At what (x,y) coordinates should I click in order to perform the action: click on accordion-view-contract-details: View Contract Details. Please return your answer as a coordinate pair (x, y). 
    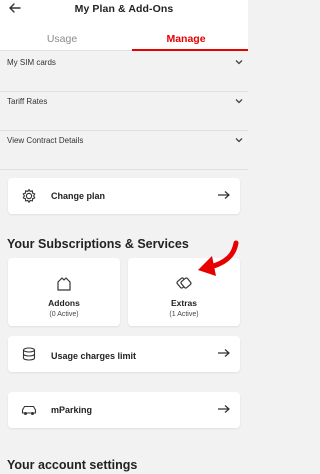
    Looking at the image, I should click on (124, 152).